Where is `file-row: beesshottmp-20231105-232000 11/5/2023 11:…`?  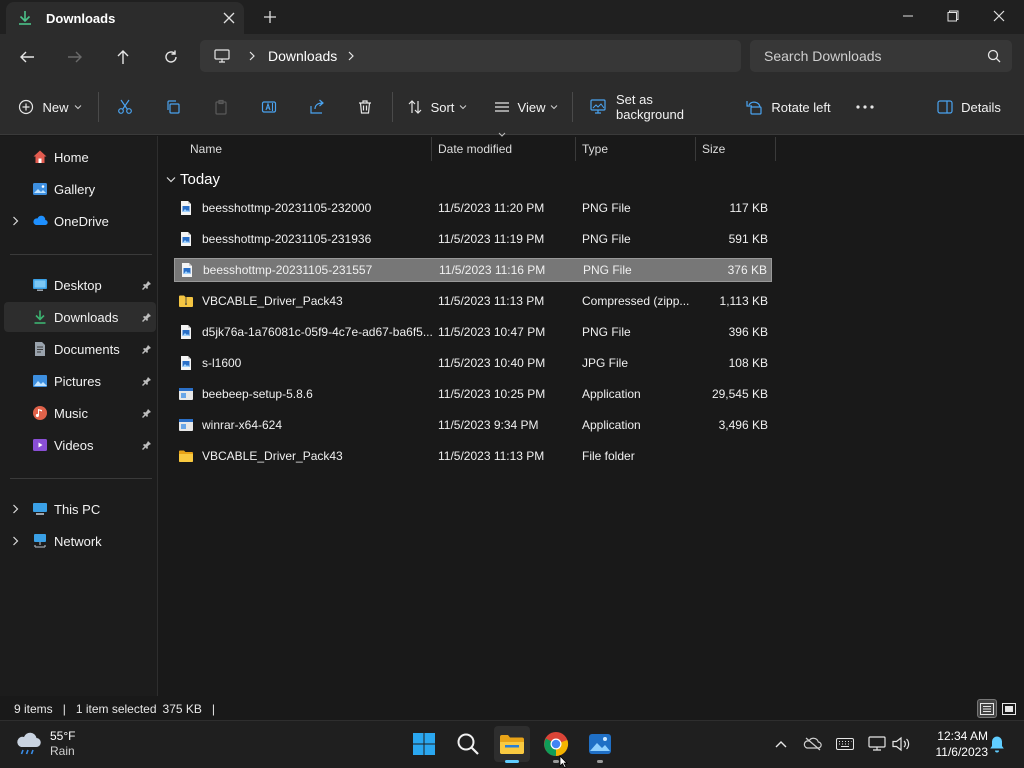 file-row: beesshottmp-20231105-232000 11/5/2023 11:… is located at coordinates (473, 208).